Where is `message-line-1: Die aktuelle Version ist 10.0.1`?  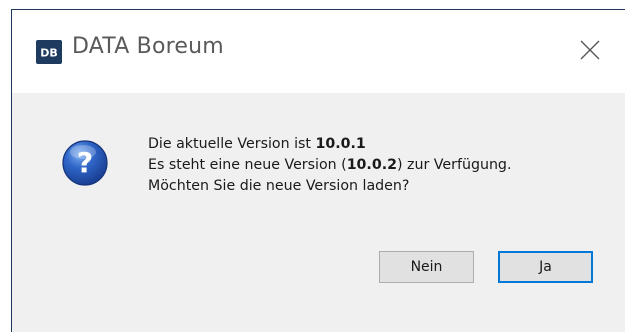 message-line-1: Die aktuelle Version ist 10.0.1 is located at coordinates (329, 144).